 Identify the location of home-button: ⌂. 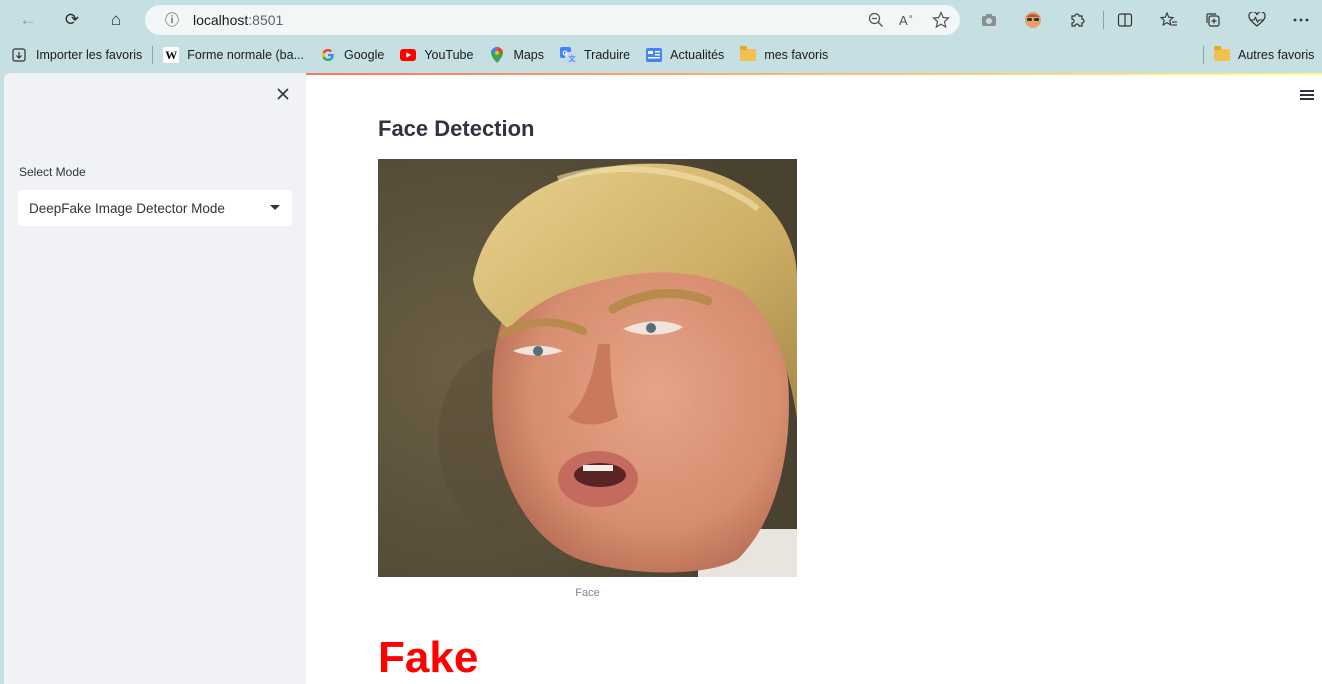
(116, 20).